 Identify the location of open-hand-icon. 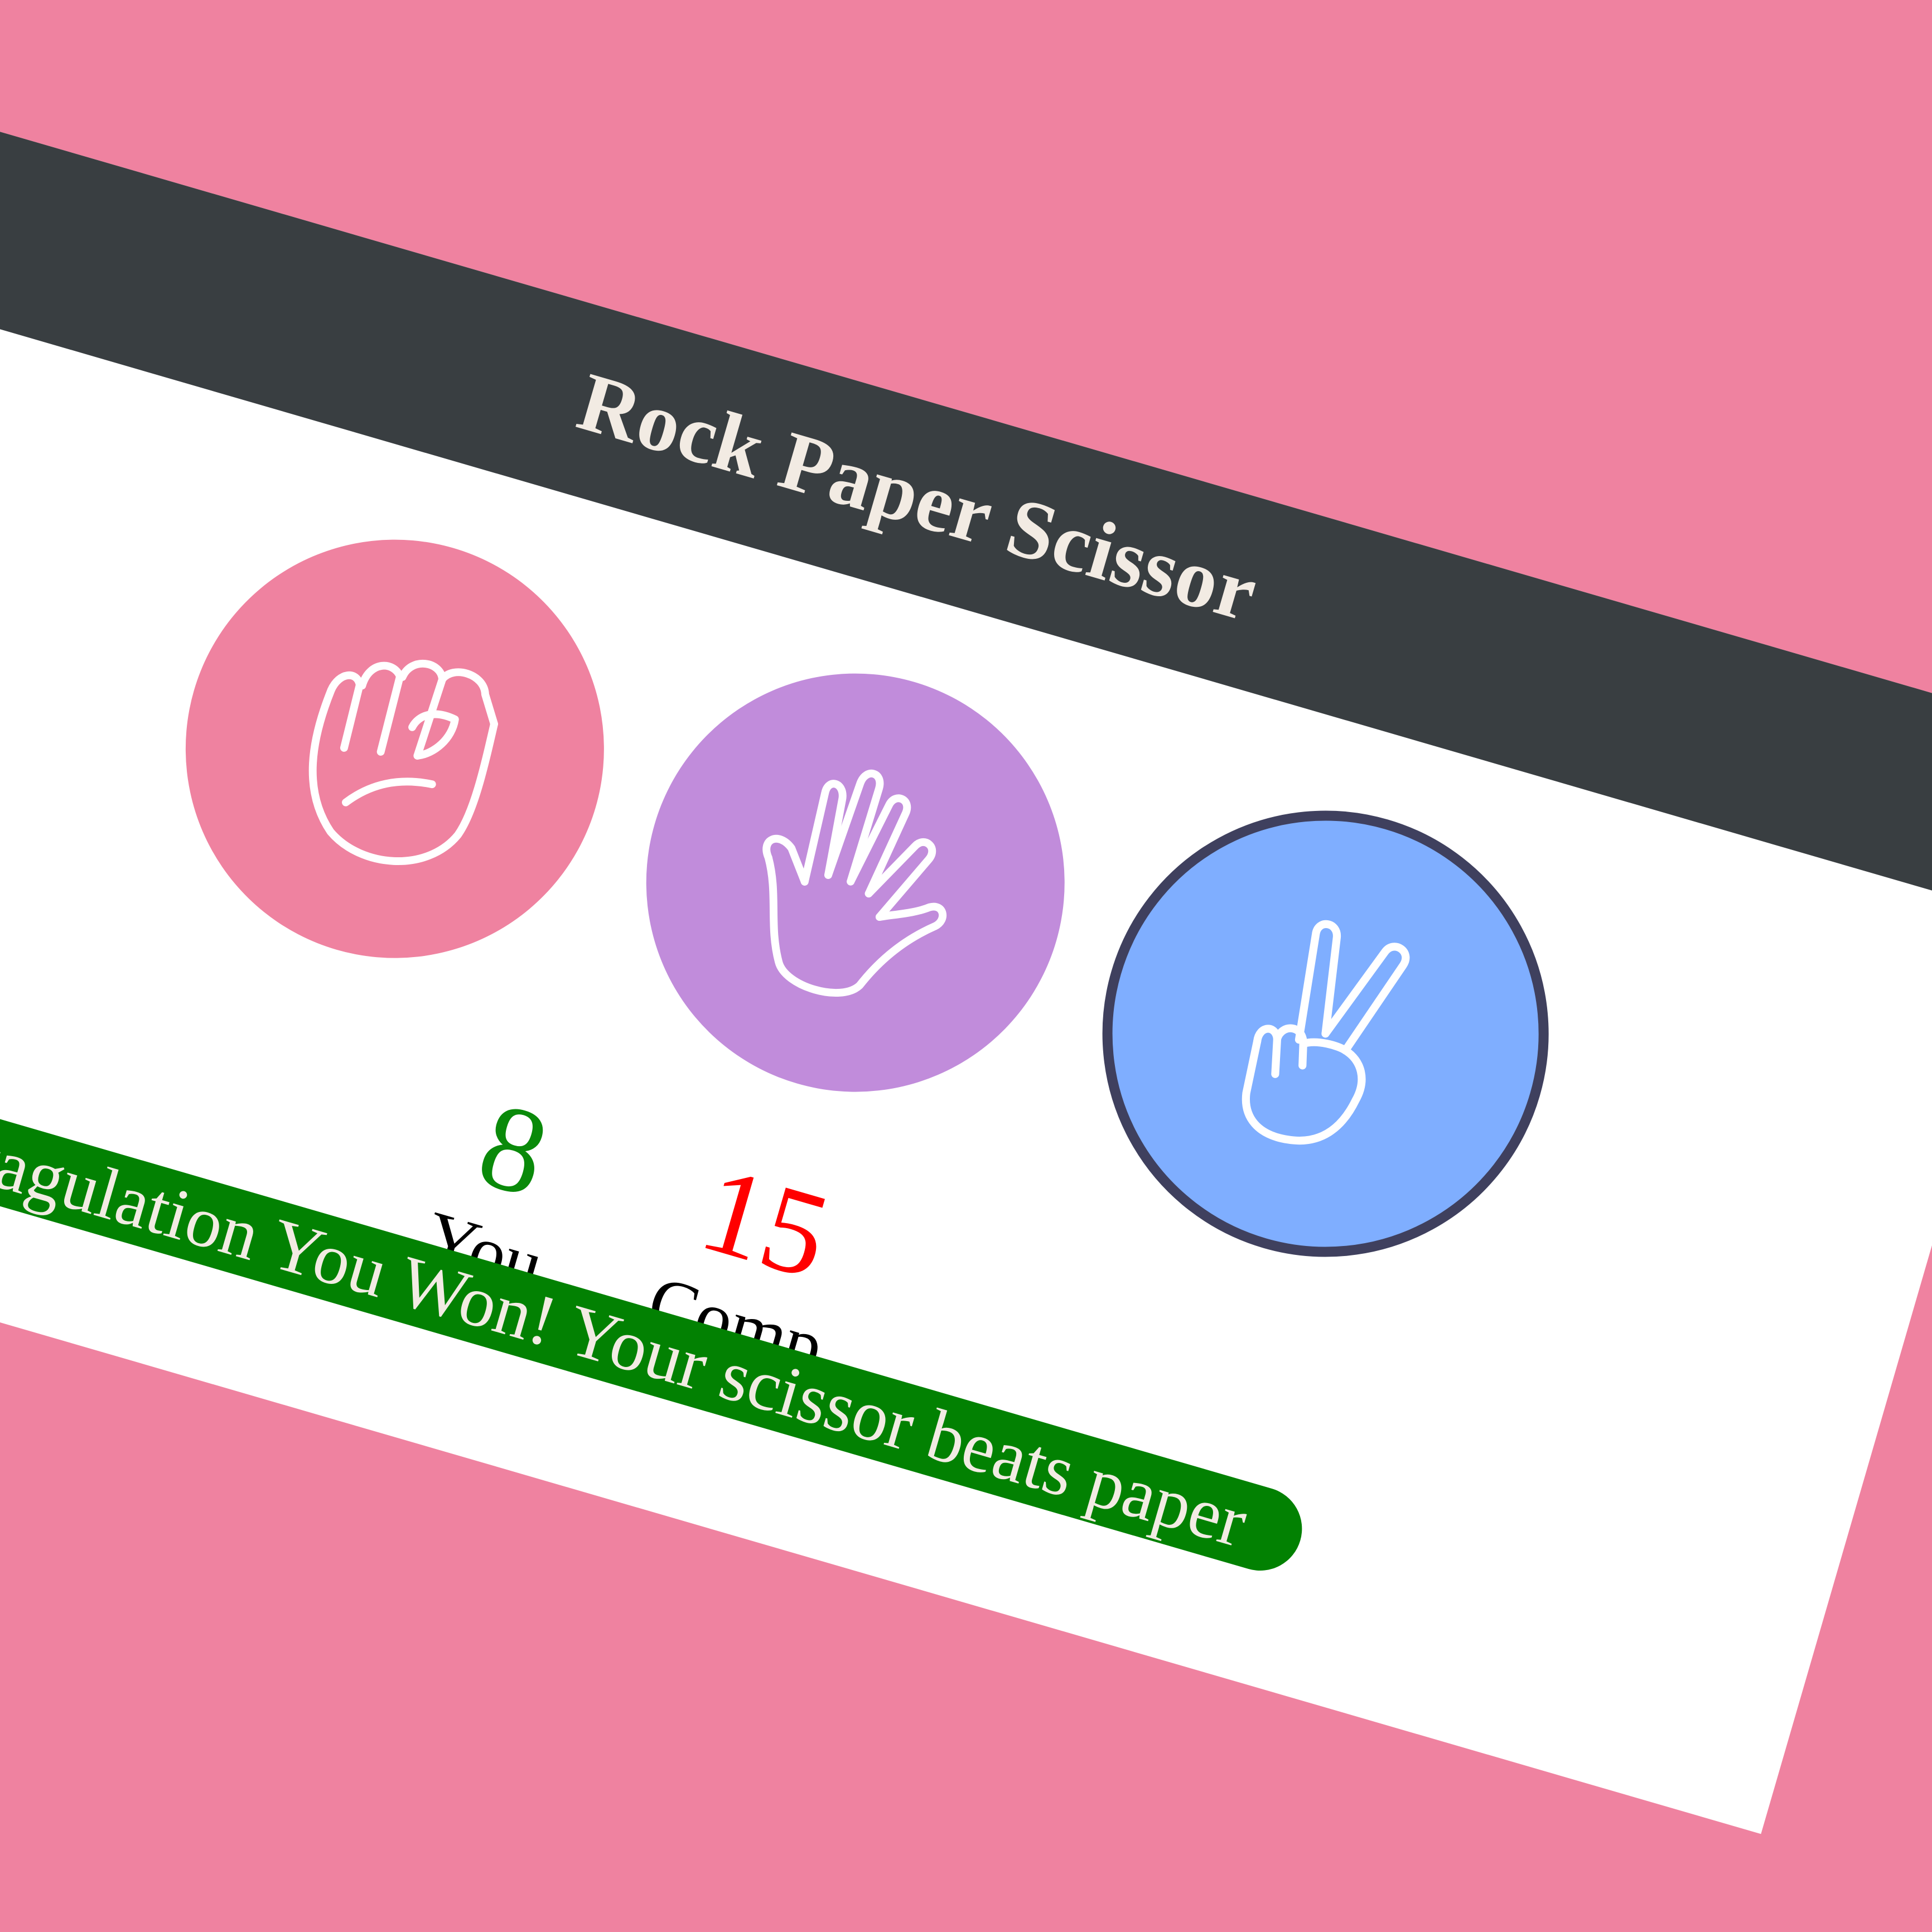
(854, 883).